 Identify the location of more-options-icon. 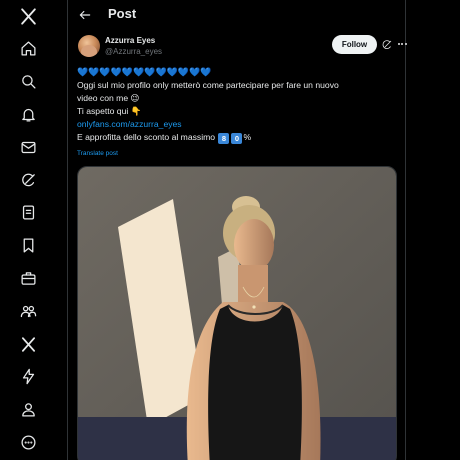
(402, 44).